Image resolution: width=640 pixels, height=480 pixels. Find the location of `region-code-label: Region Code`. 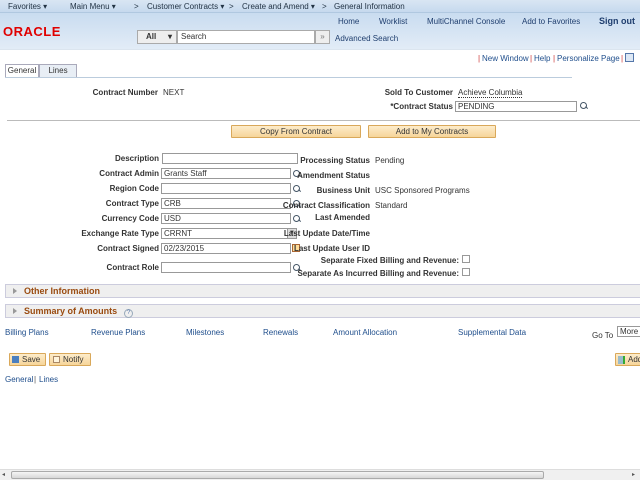

region-code-label: Region Code is located at coordinates (134, 188).